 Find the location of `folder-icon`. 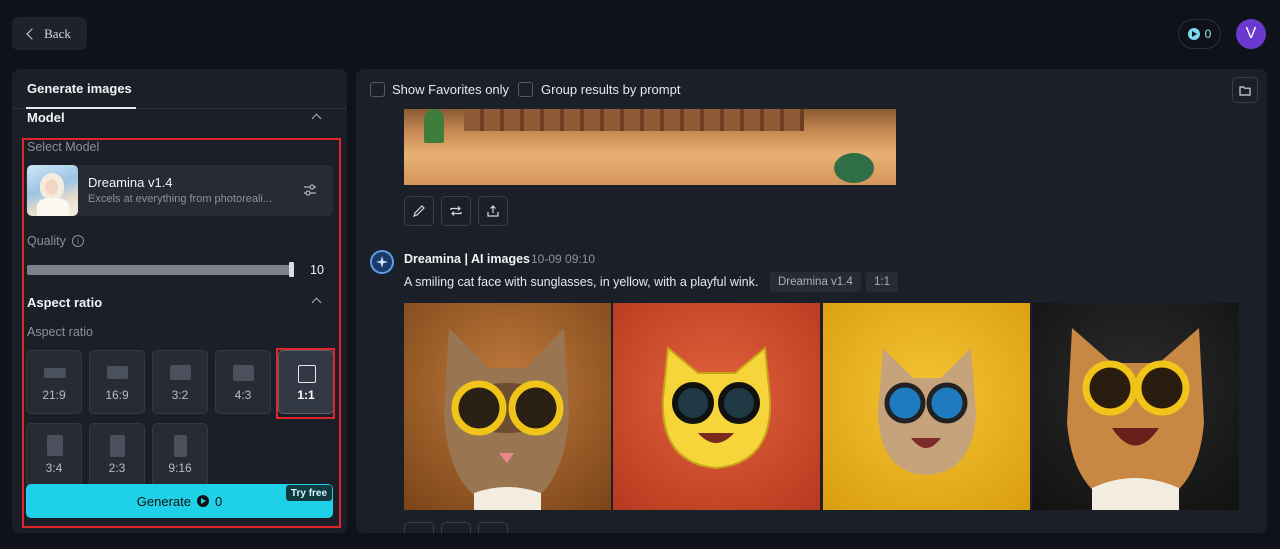

folder-icon is located at coordinates (1245, 90).